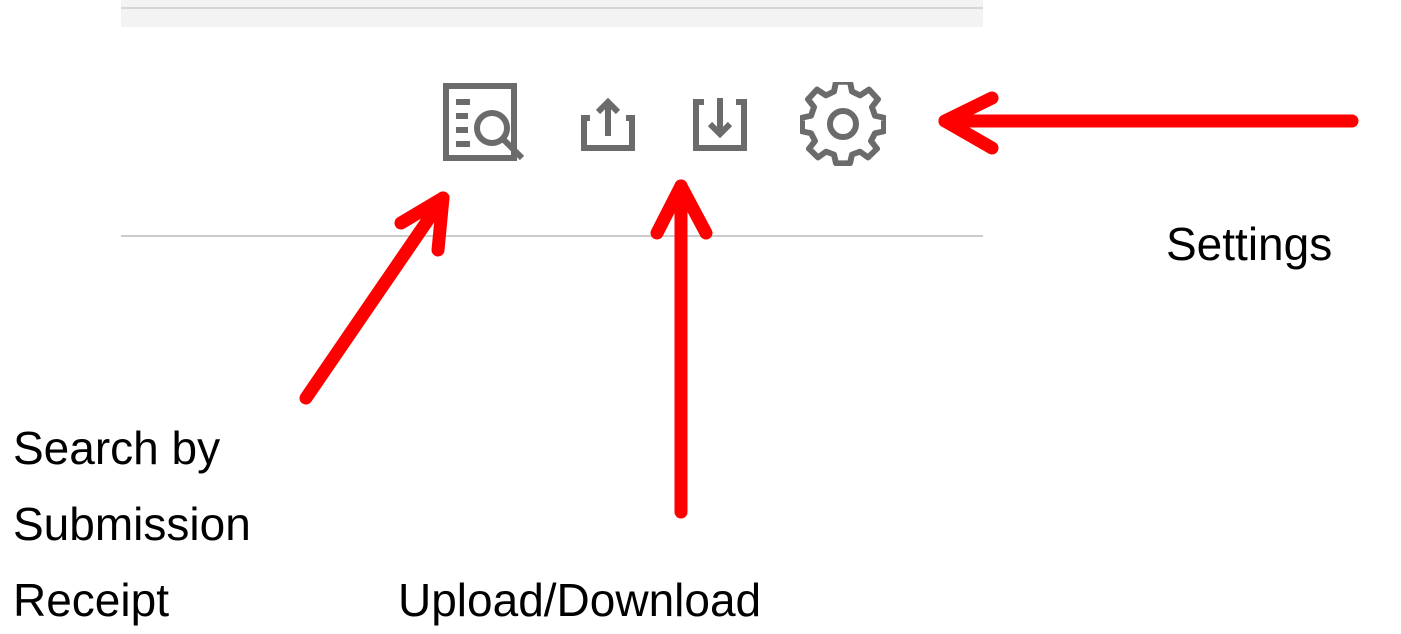  Describe the element at coordinates (552, 13) in the screenshot. I see `toolbar-top-shade` at that location.